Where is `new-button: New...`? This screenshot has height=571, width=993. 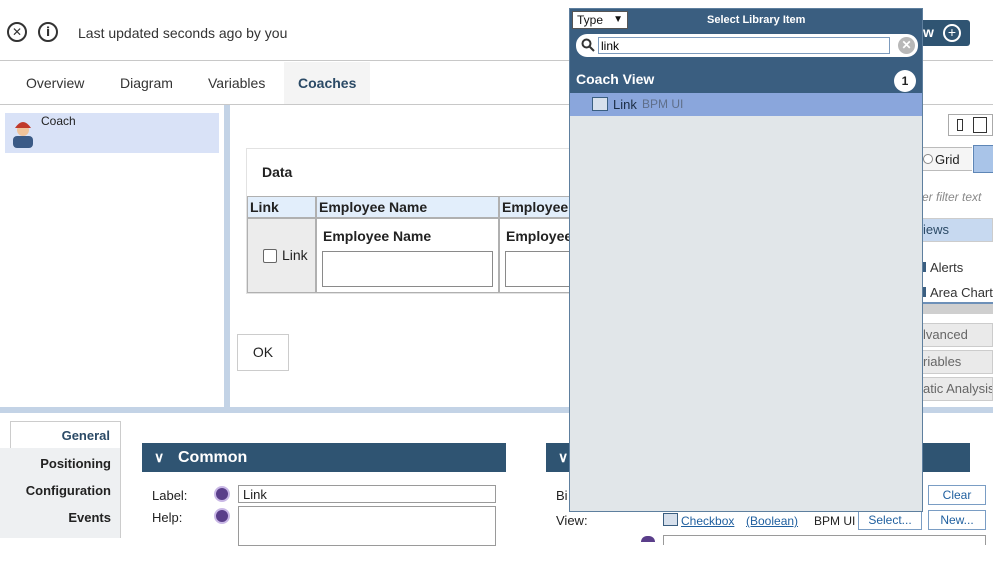
new-button: New... is located at coordinates (957, 520).